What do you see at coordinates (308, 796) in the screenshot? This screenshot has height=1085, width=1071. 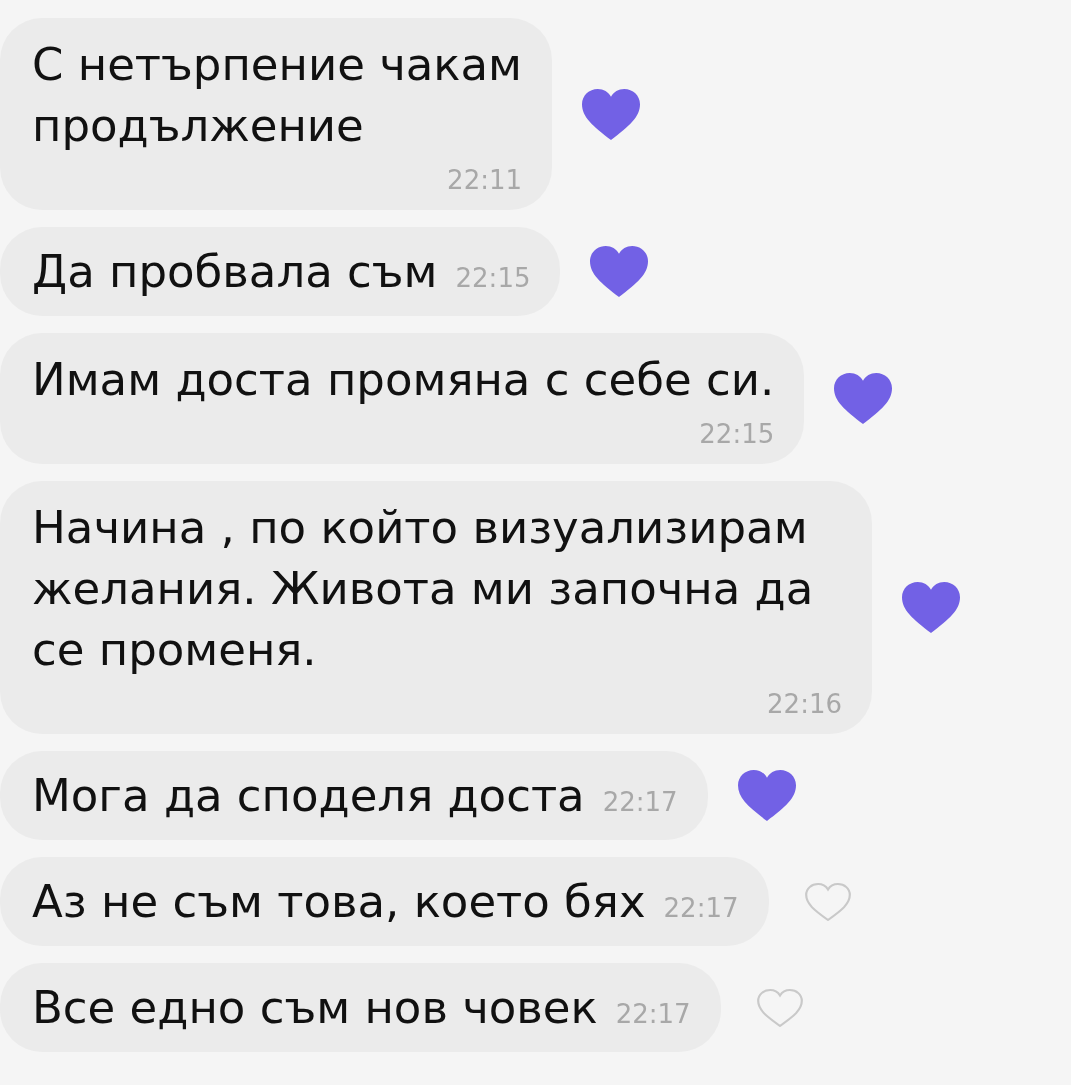 I see `message-text: Мога да споделя доста` at bounding box center [308, 796].